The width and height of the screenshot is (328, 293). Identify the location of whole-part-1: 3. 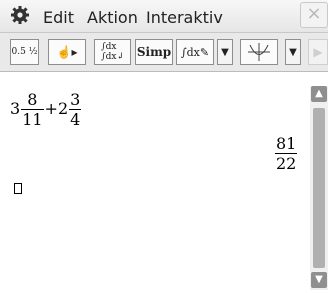
(15, 108).